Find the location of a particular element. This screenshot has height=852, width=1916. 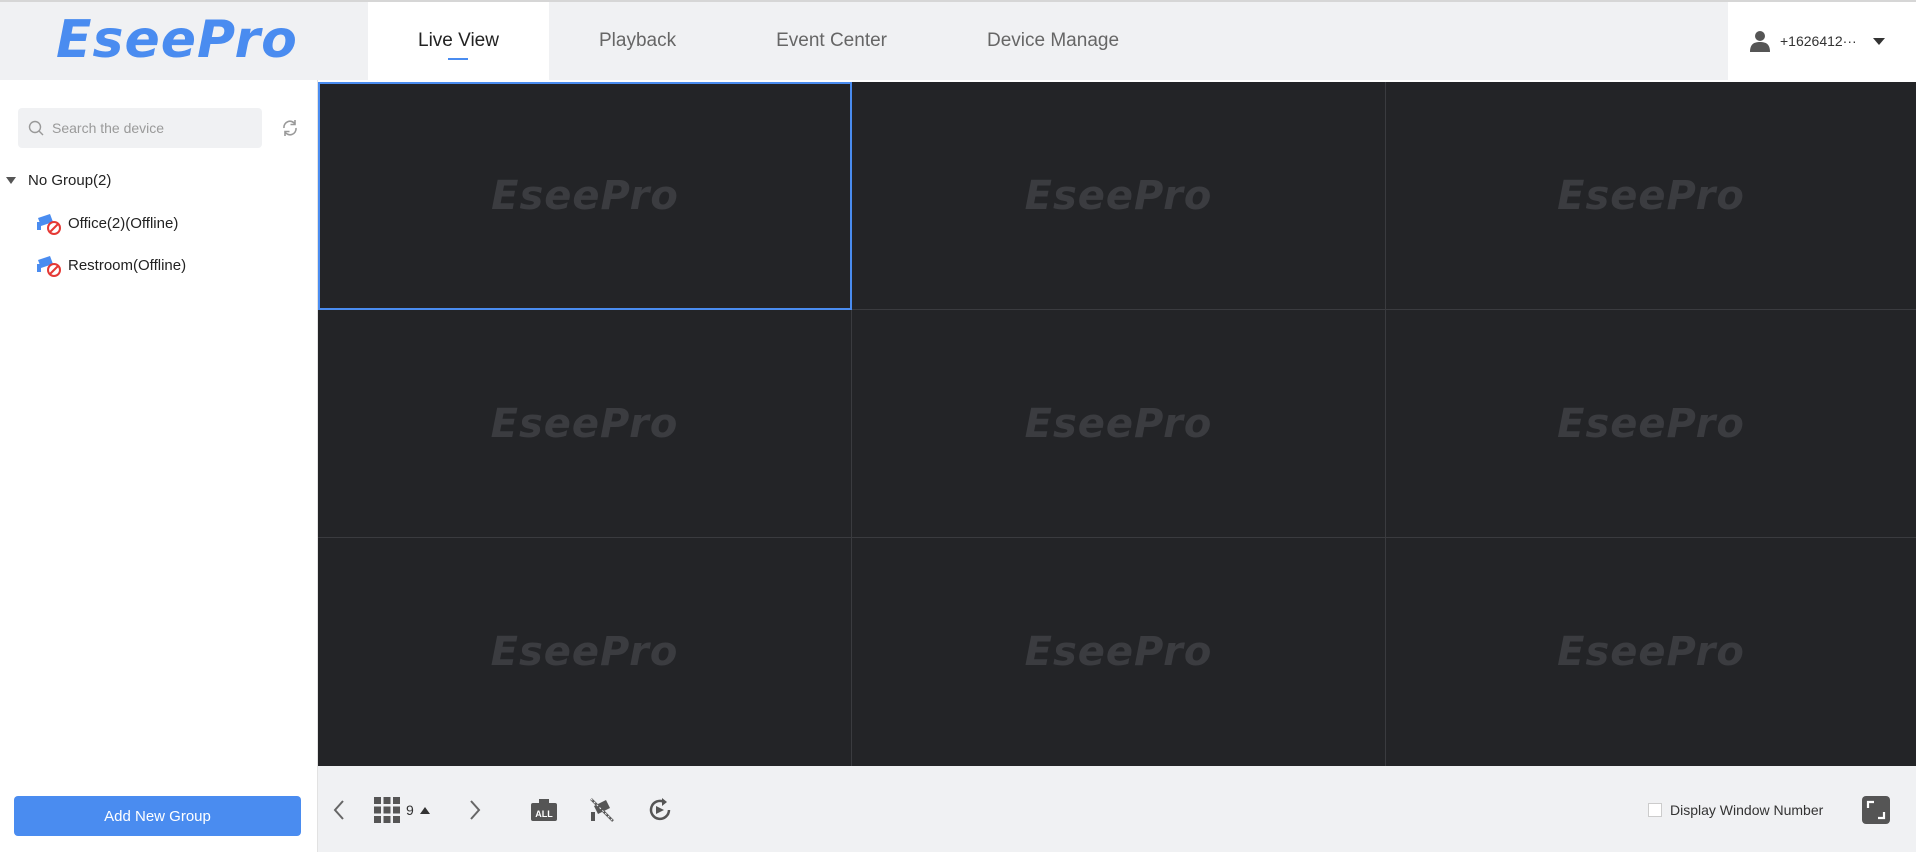

close-all-streams-button is located at coordinates (602, 809).